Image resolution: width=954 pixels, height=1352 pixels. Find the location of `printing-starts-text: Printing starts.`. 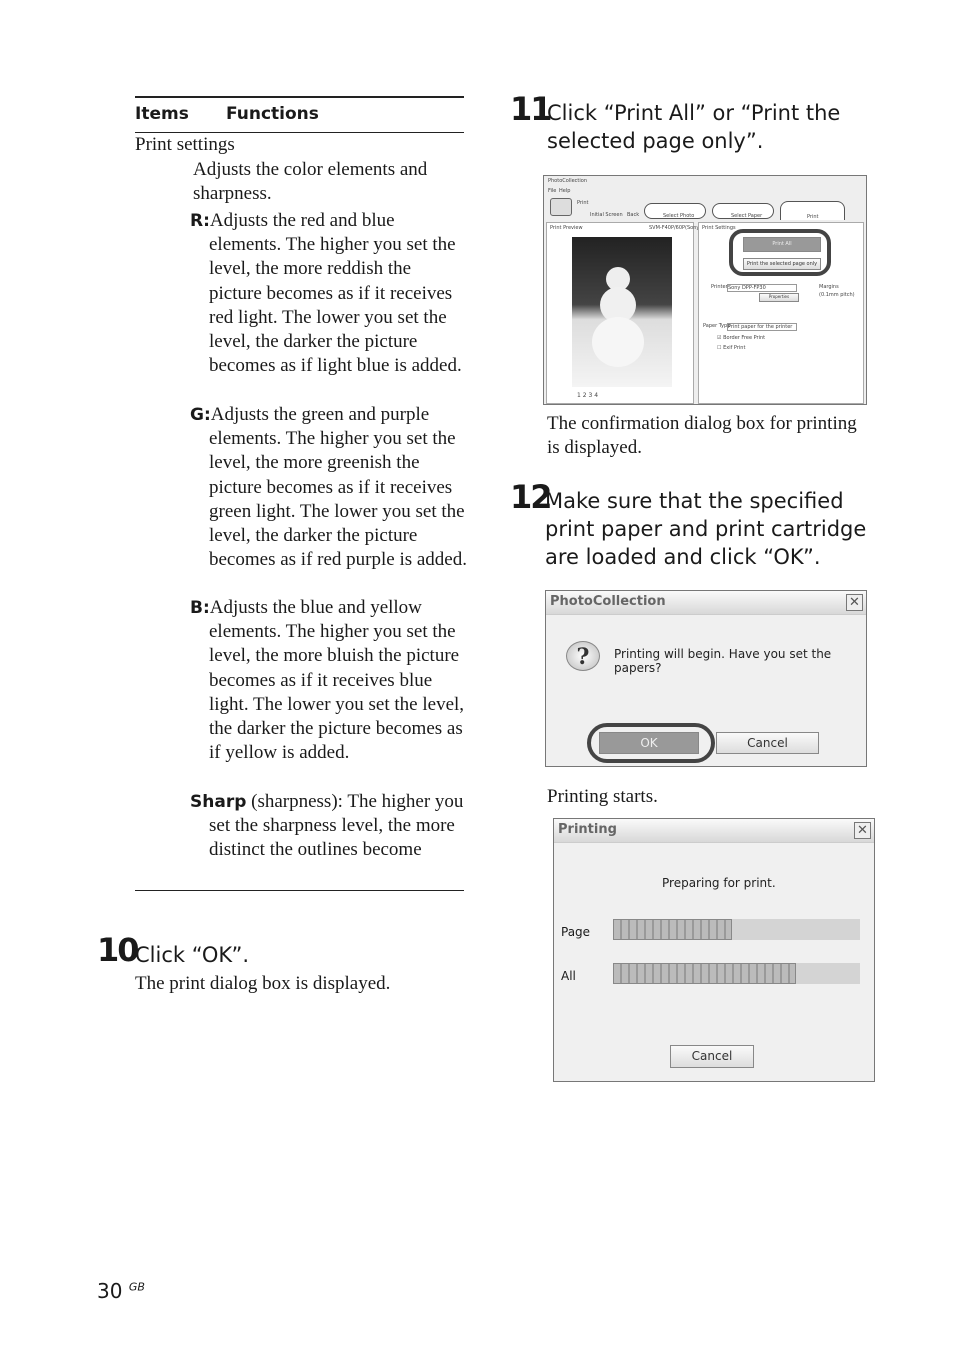

printing-starts-text: Printing starts. is located at coordinates (602, 796).